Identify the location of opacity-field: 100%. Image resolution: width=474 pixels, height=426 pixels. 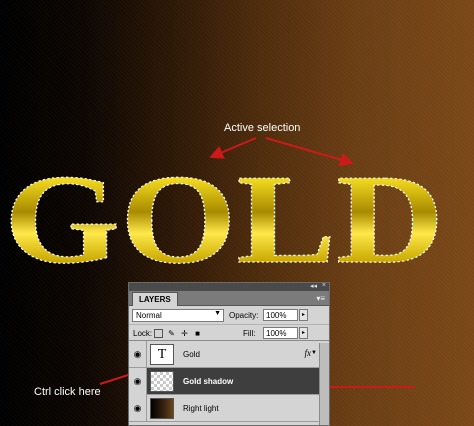
(280, 315).